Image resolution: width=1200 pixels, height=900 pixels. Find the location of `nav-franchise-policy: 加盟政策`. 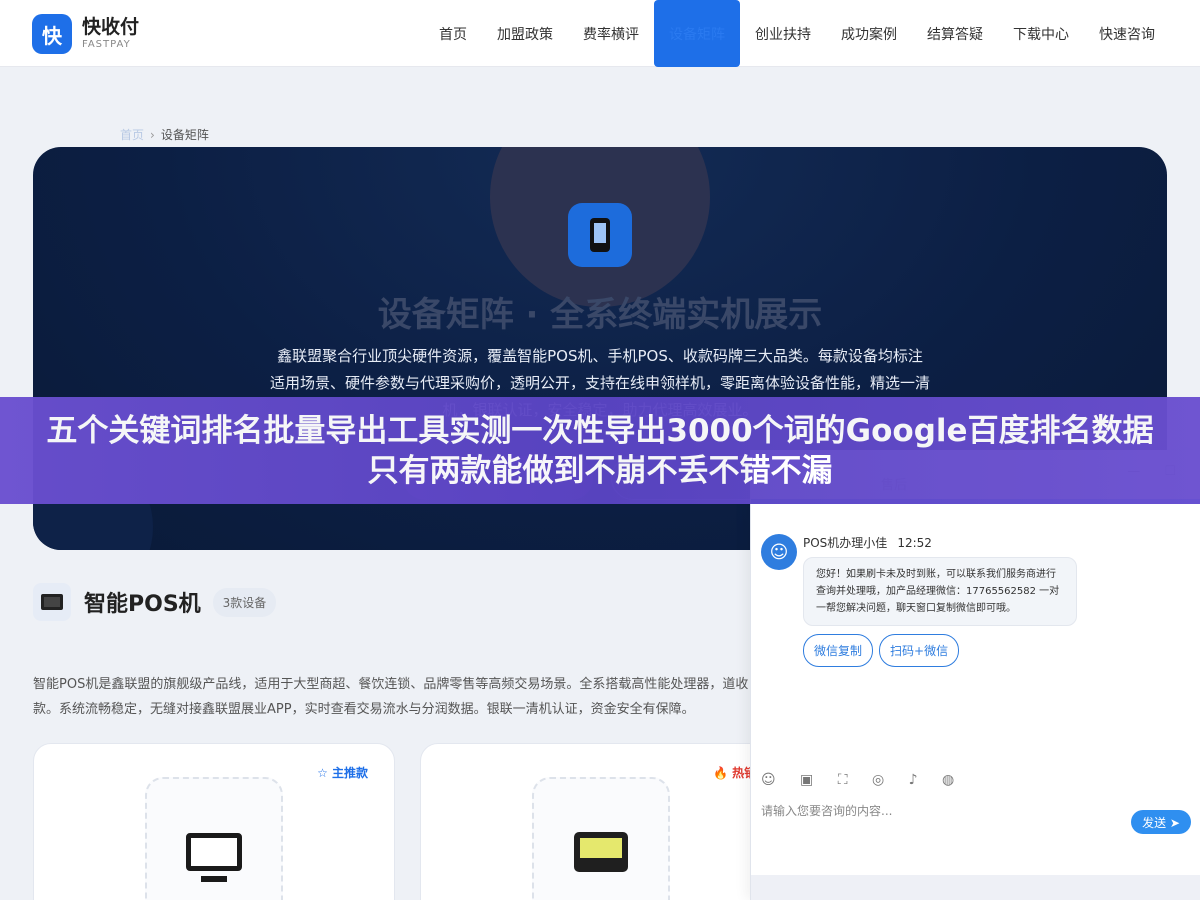

nav-franchise-policy: 加盟政策 is located at coordinates (525, 33).